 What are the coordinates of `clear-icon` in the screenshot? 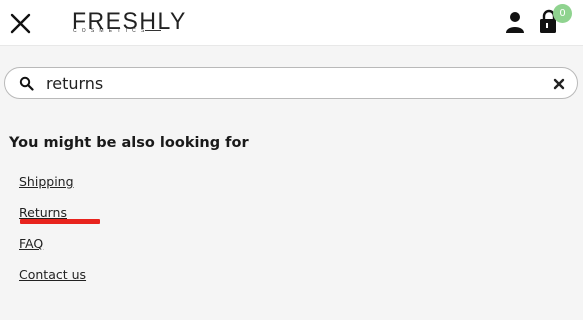 It's located at (559, 84).